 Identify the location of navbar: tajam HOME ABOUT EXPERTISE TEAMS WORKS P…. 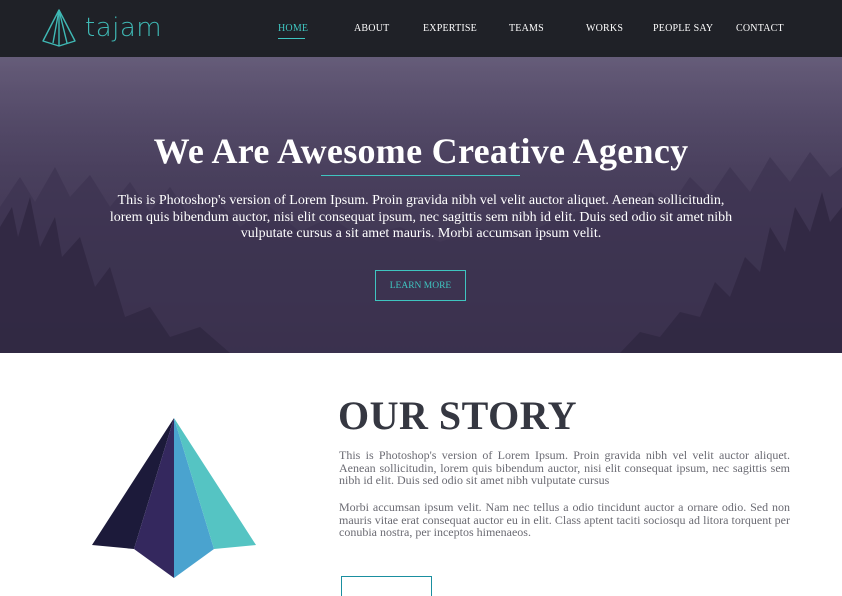
(421, 28).